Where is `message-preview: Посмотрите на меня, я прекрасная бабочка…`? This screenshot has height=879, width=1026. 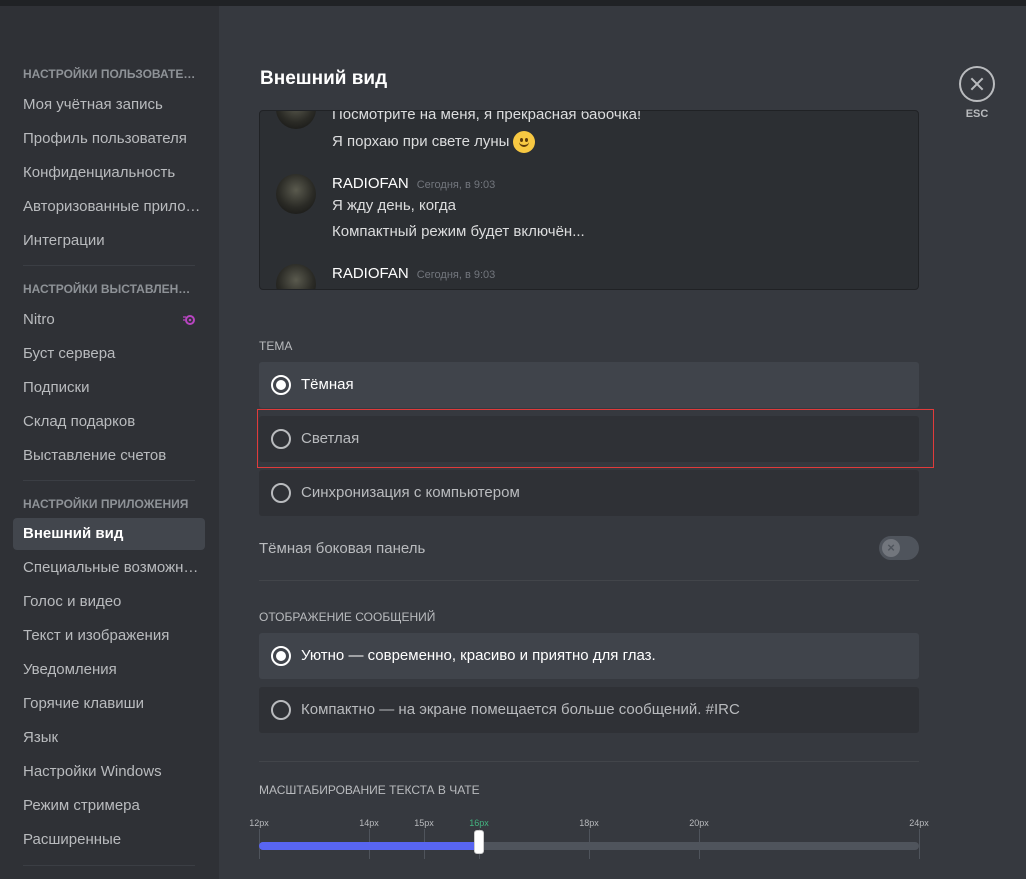 message-preview: Посмотрите на меня, я прекрасная бабочка… is located at coordinates (589, 200).